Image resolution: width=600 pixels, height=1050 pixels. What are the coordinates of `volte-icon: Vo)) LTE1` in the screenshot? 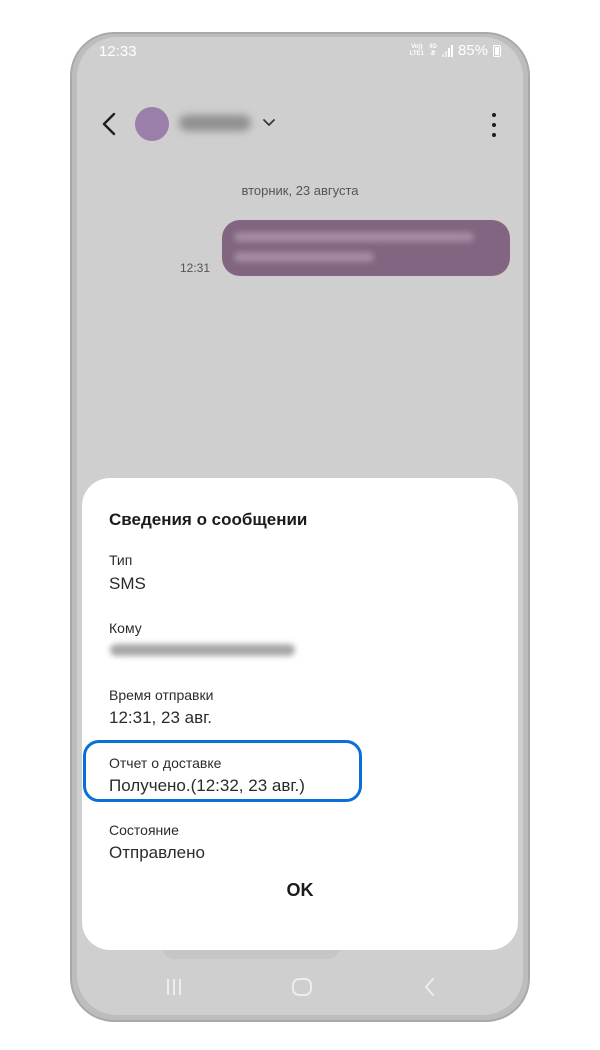 It's located at (417, 51).